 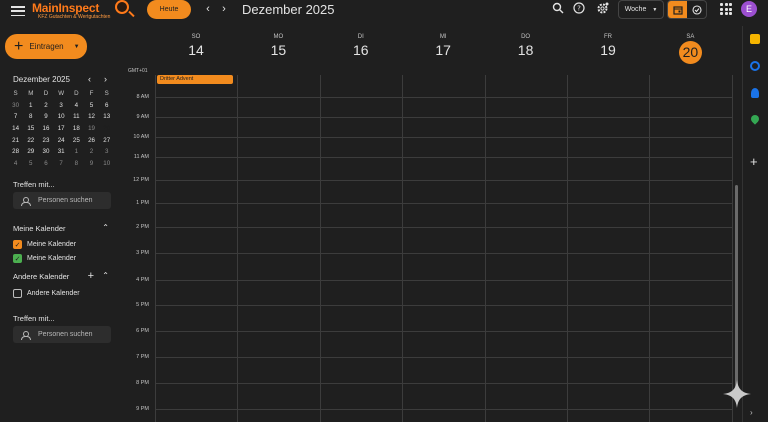 What do you see at coordinates (224, 9) in the screenshot?
I see `next-week-icon: ›` at bounding box center [224, 9].